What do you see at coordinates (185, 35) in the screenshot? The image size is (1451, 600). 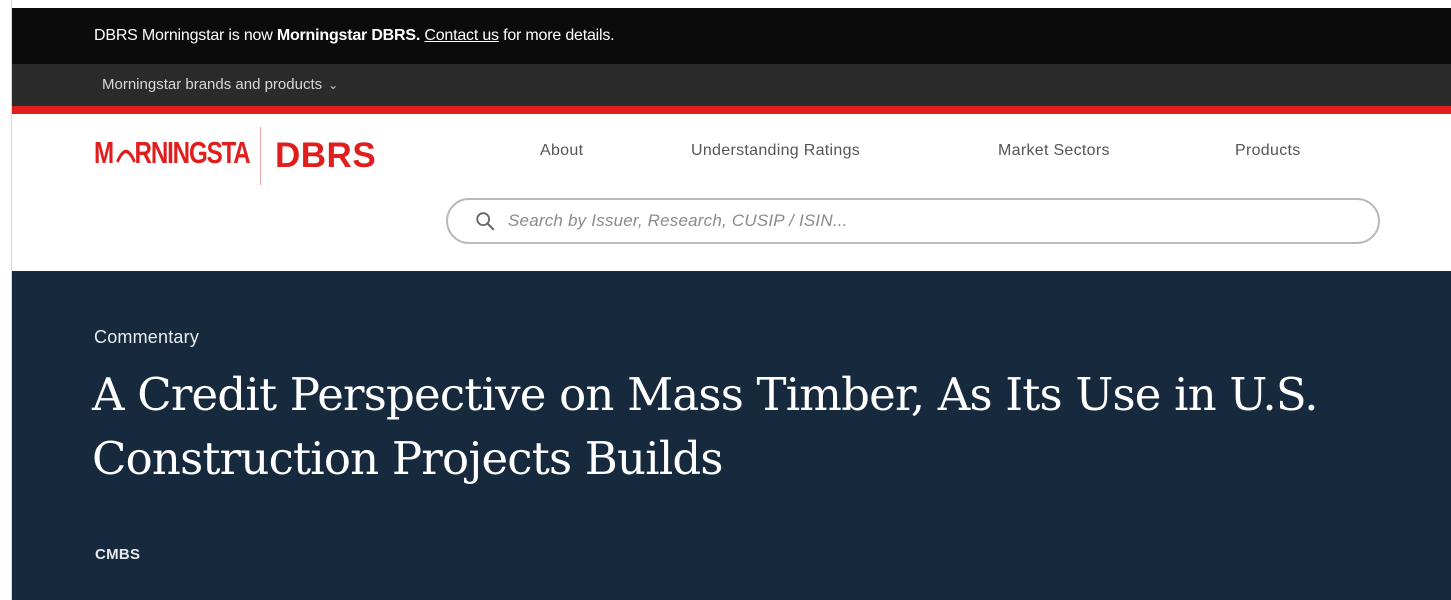 I see `announcement-prefix: DBRS Morningstar is now` at bounding box center [185, 35].